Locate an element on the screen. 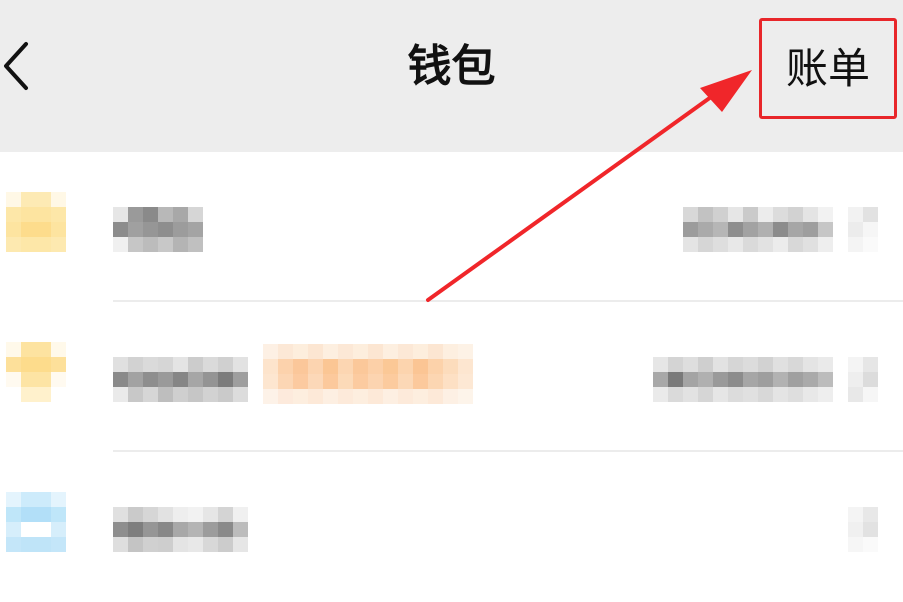  back-button is located at coordinates (30, 65).